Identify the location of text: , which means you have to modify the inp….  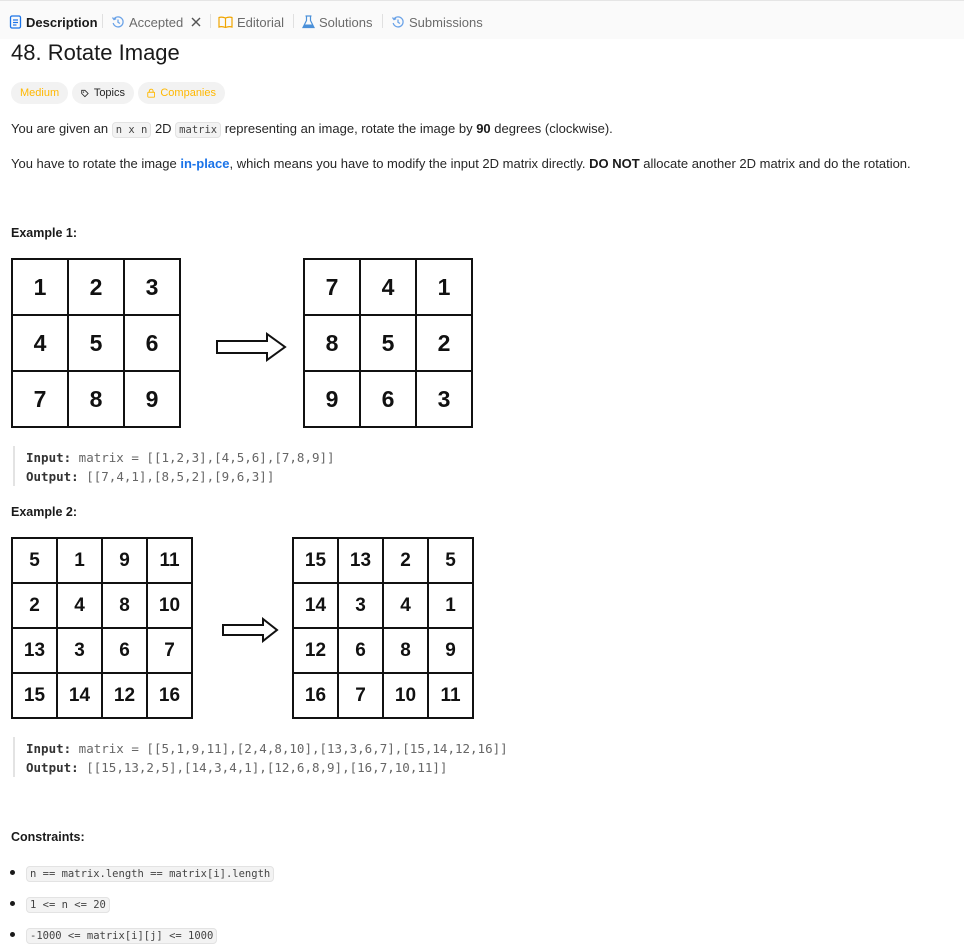
(409, 163).